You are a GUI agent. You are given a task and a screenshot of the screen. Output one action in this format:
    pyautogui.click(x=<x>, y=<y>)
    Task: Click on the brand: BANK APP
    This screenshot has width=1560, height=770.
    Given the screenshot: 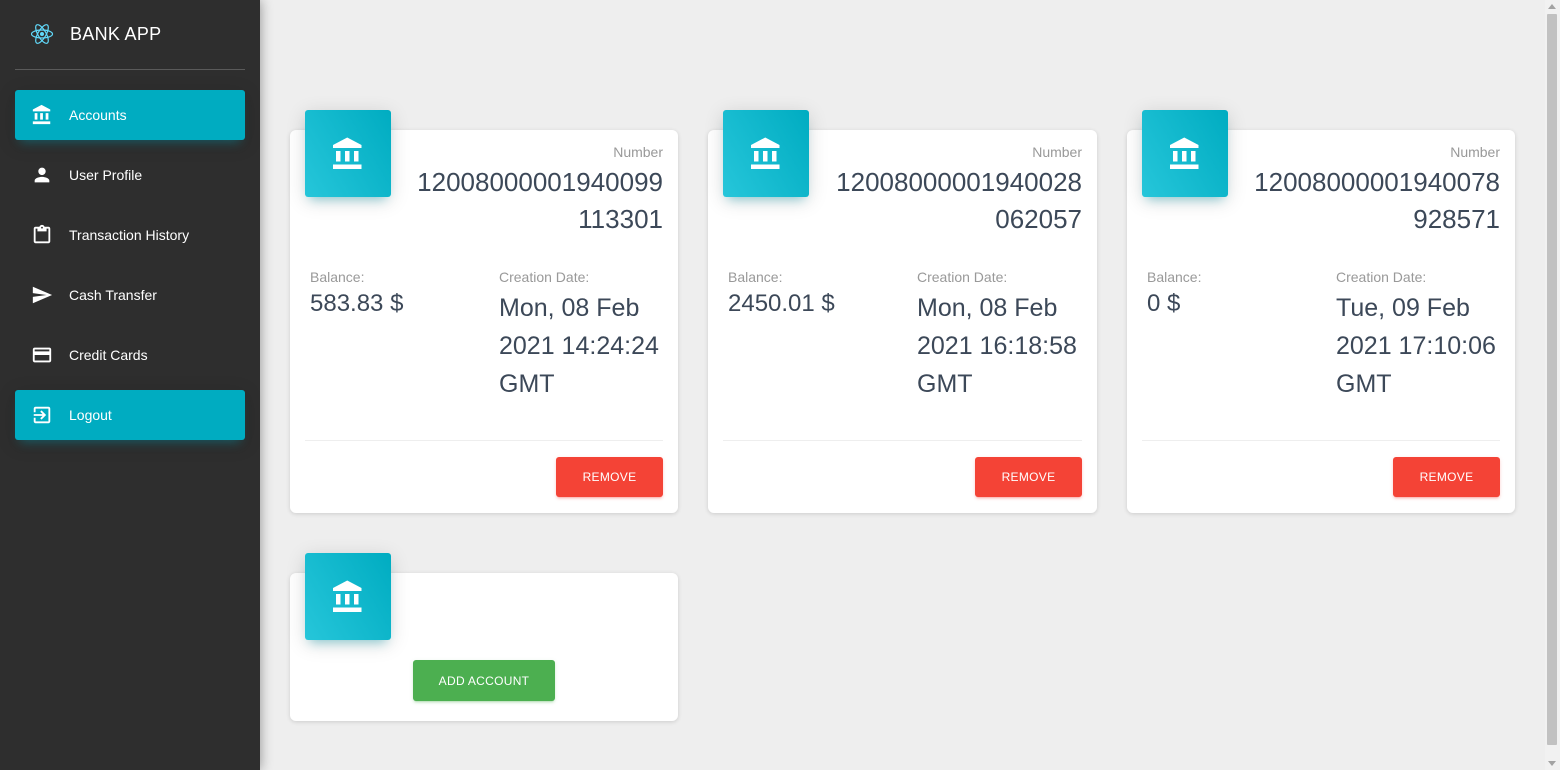 What is the action you would take?
    pyautogui.click(x=130, y=35)
    